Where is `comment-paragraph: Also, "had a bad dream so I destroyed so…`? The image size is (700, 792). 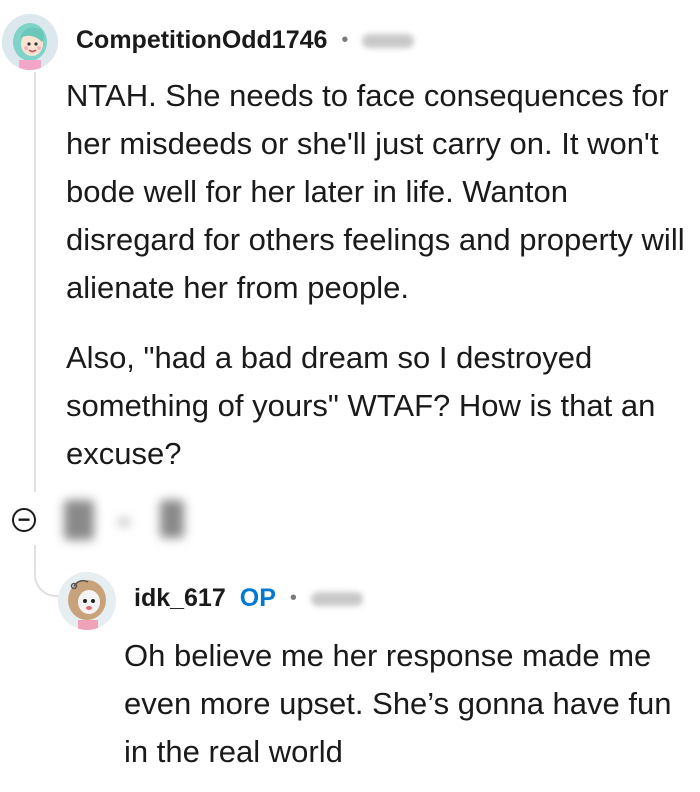
comment-paragraph: Also, "had a bad dream so I destroyed so… is located at coordinates (361, 405).